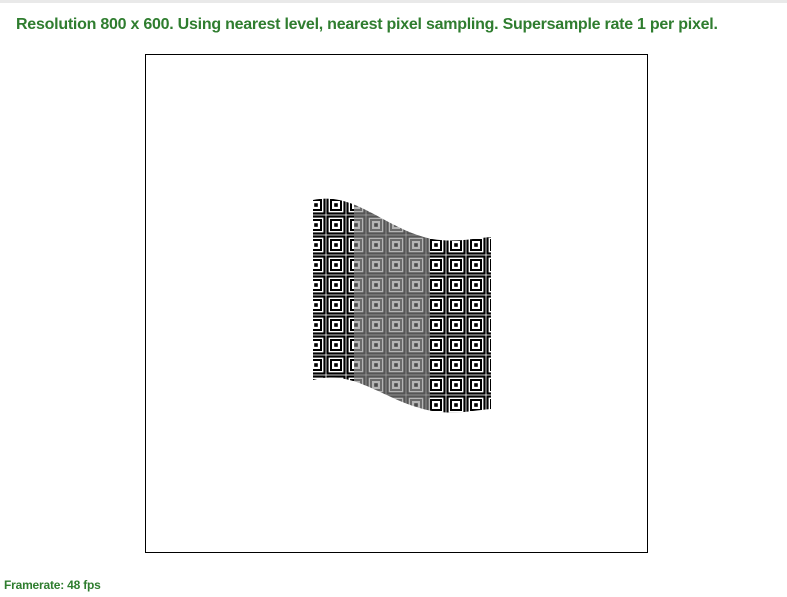 This screenshot has height=597, width=787. What do you see at coordinates (52, 585) in the screenshot?
I see `framerate-readout: Framerate: 48 fps` at bounding box center [52, 585].